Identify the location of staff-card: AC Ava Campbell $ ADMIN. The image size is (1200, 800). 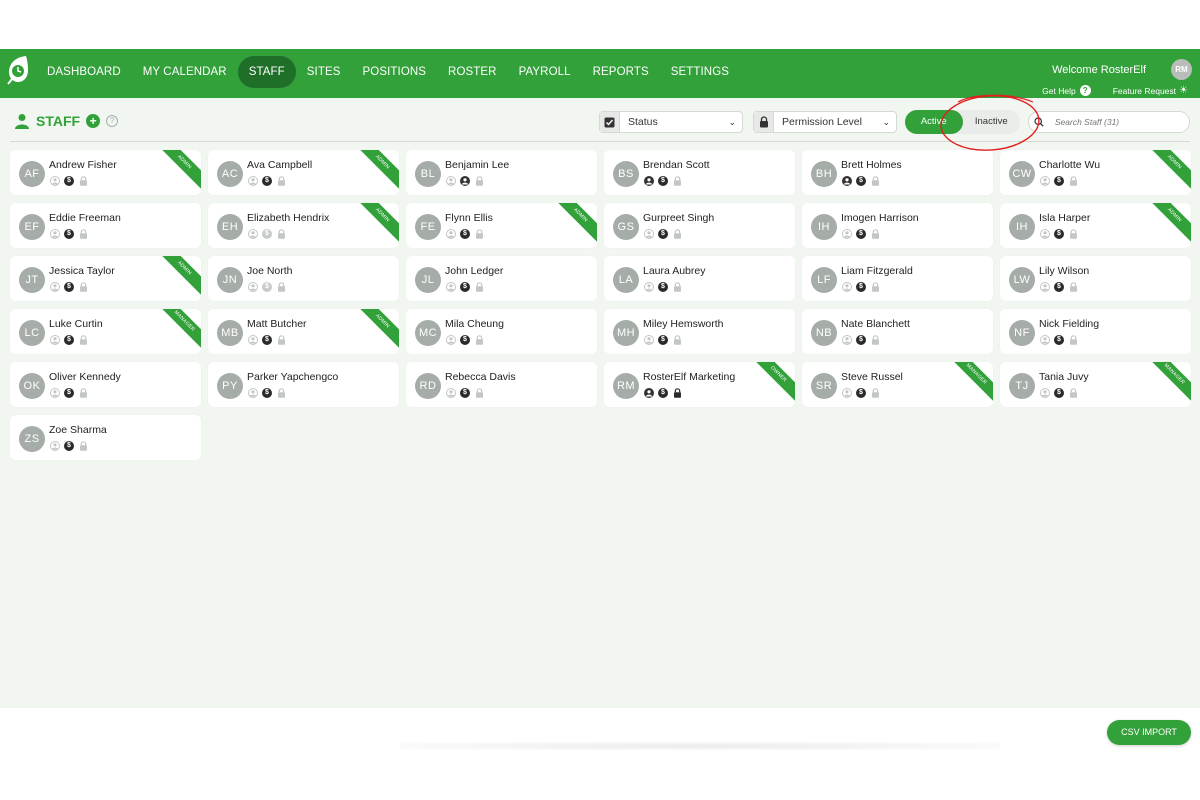
(303, 172).